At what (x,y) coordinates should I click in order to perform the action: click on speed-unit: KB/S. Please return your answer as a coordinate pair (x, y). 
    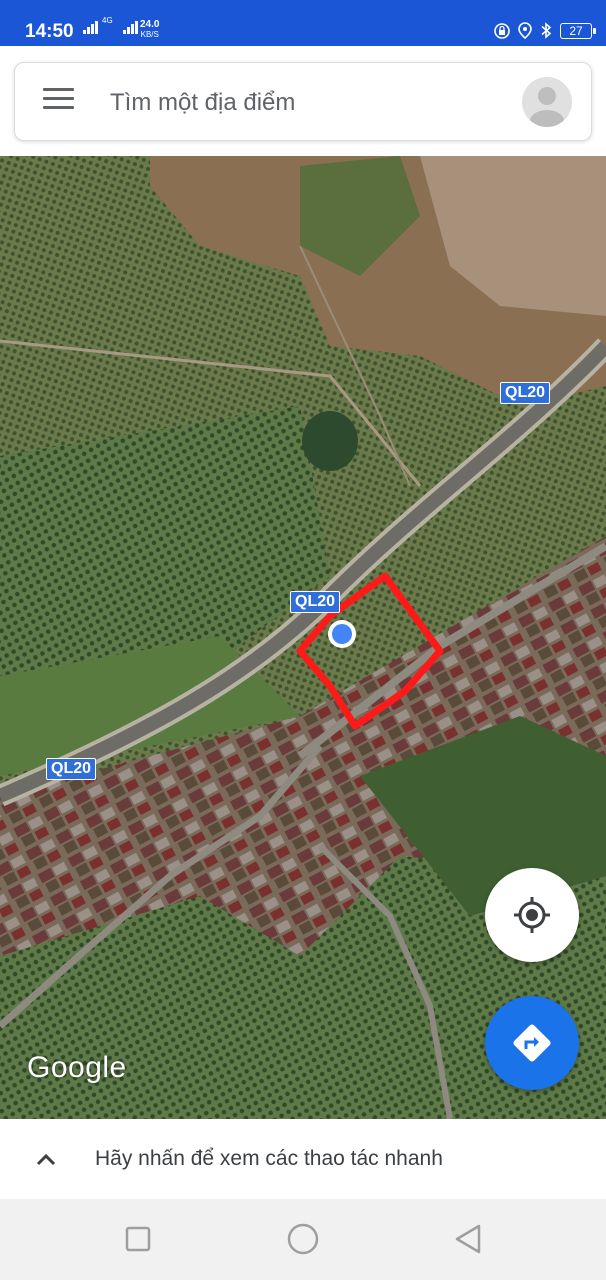
    Looking at the image, I should click on (149, 34).